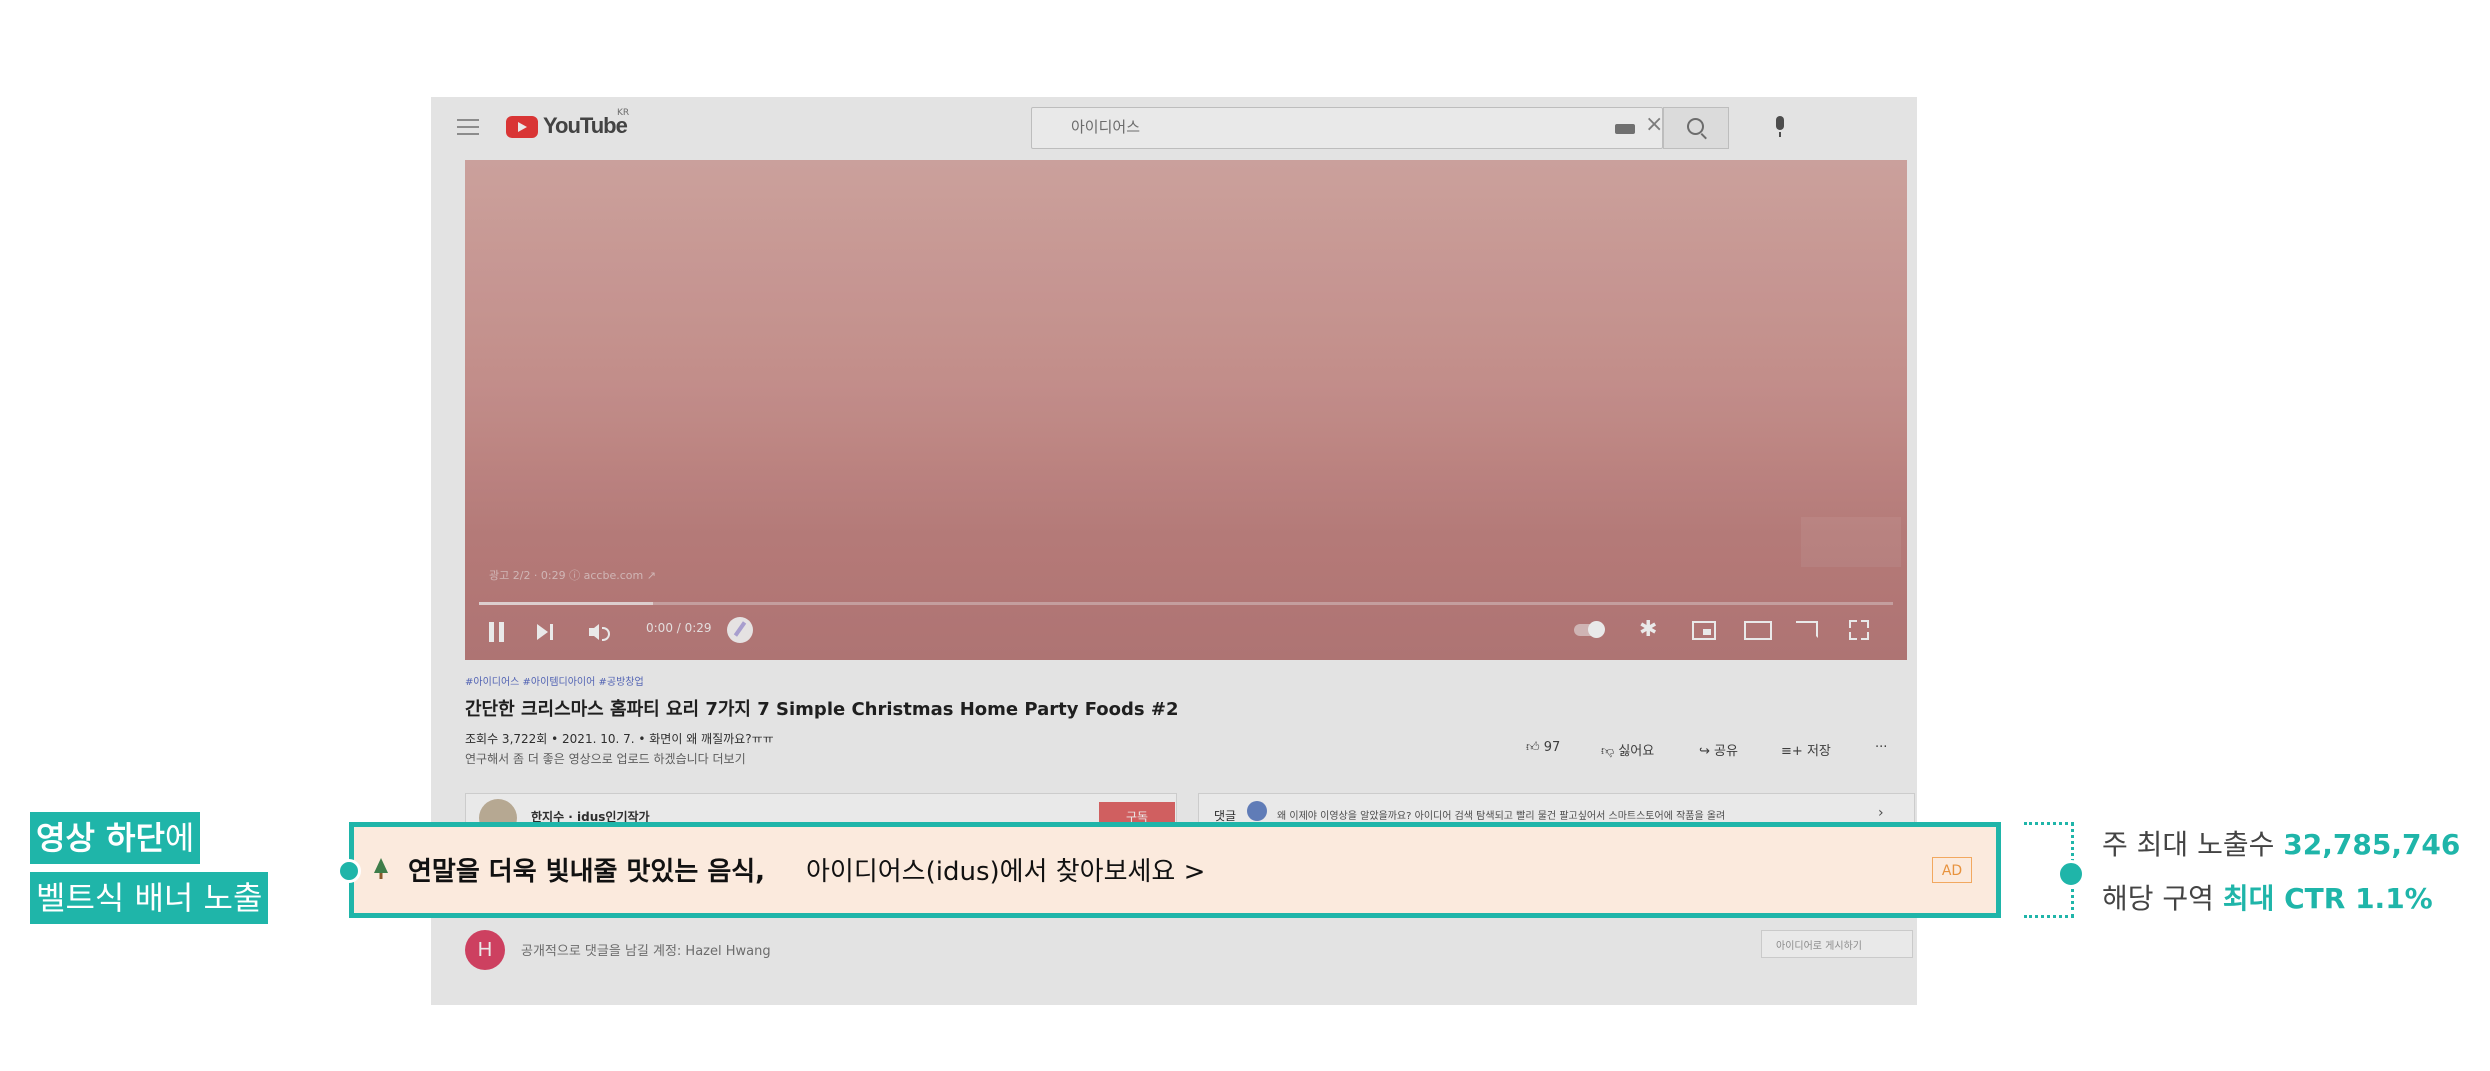 The image size is (2490, 1071). Describe the element at coordinates (1636, 751) in the screenshot. I see `dislike-label: 싫어요` at that location.